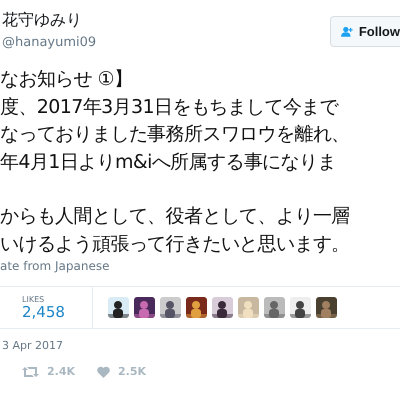 Image resolution: width=400 pixels, height=400 pixels. Describe the element at coordinates (30, 372) in the screenshot. I see `retweet-icon` at that location.